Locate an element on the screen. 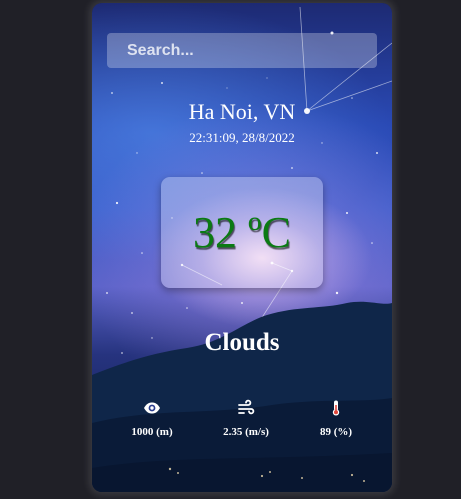 The height and width of the screenshot is (499, 461). wind-speed-value: 2.35 (m/s) is located at coordinates (246, 432).